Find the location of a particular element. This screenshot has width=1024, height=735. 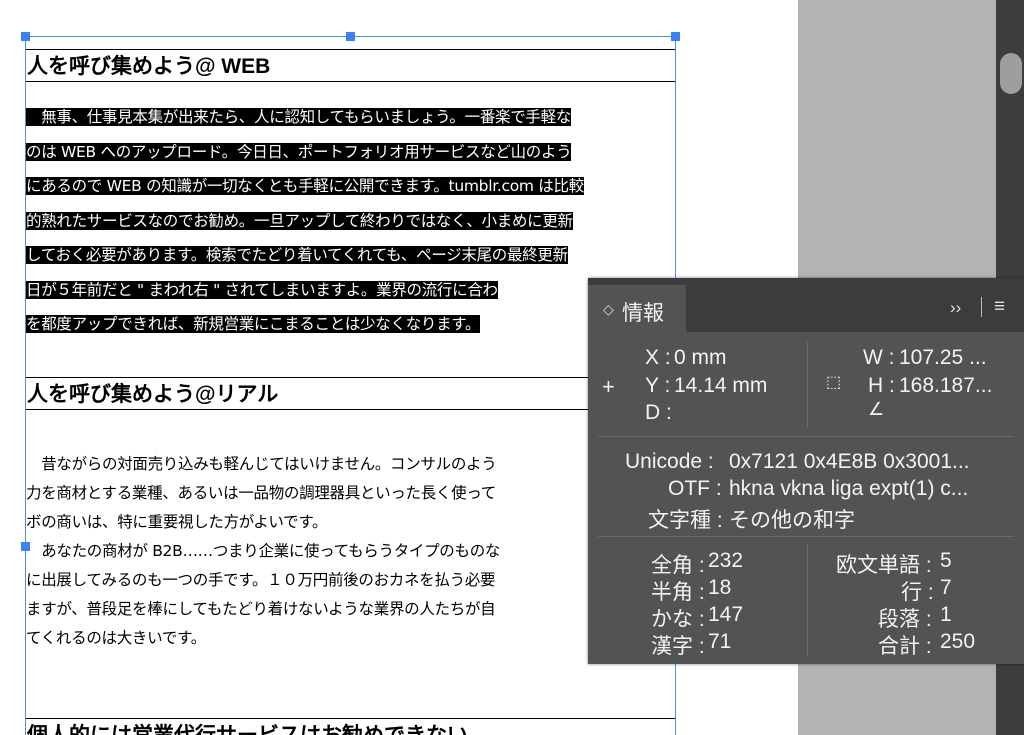

counts-divider is located at coordinates (807, 600).